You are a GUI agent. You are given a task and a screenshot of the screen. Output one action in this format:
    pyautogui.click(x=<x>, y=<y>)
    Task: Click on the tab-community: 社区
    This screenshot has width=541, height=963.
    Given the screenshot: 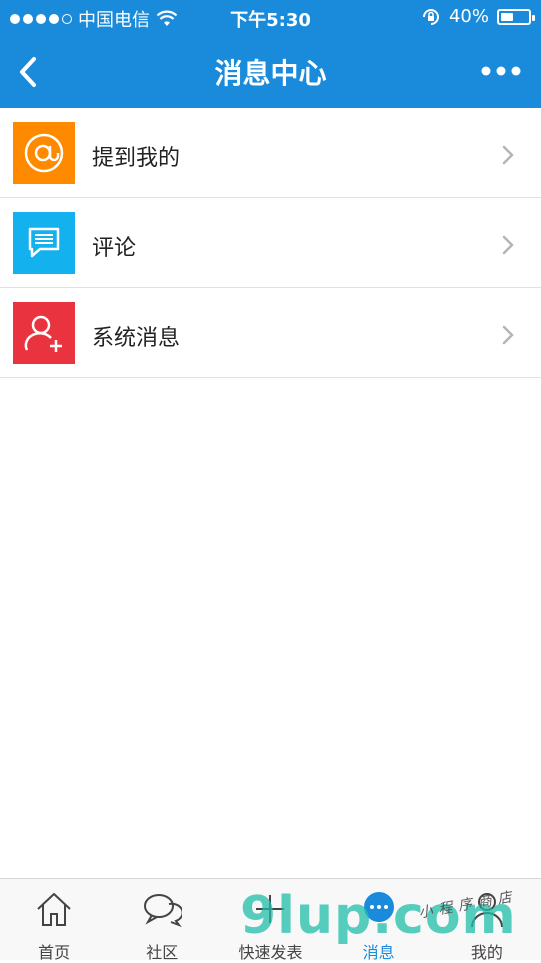 What is the action you would take?
    pyautogui.click(x=162, y=920)
    